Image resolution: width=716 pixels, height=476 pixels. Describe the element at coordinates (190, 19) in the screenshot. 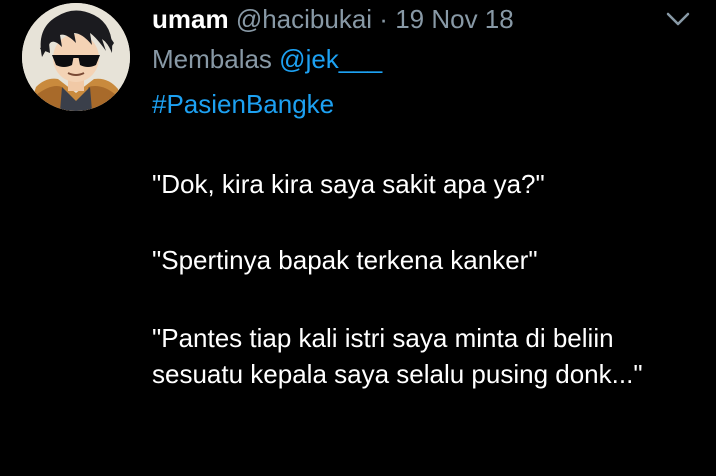

I see `display-name: umam` at that location.